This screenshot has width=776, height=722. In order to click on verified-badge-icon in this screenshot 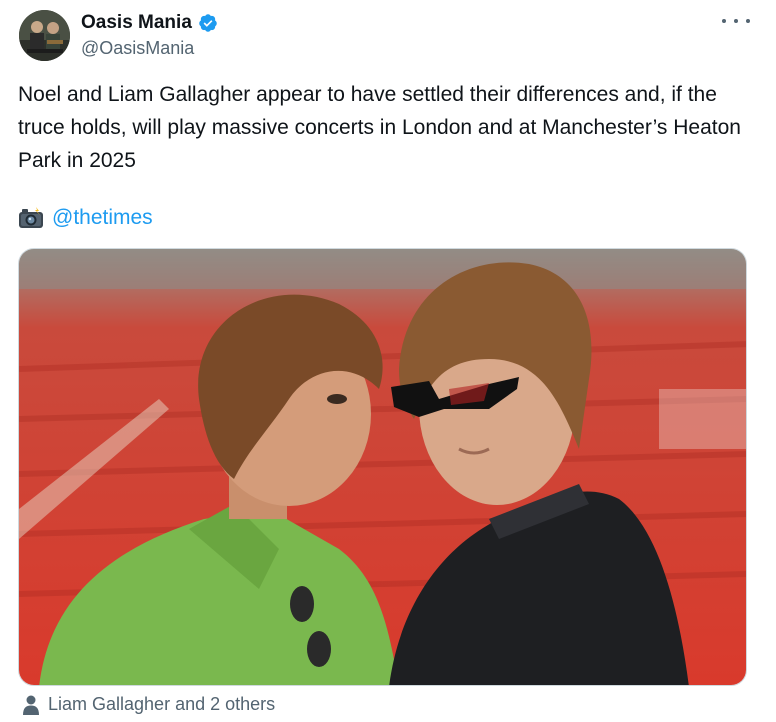, I will do `click(208, 23)`.